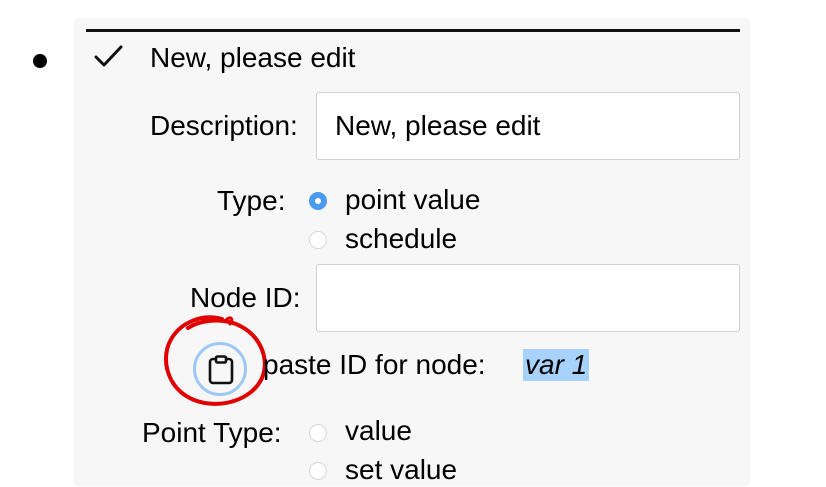 This screenshot has width=826, height=487. Describe the element at coordinates (318, 240) in the screenshot. I see `type-schedule-radio` at that location.